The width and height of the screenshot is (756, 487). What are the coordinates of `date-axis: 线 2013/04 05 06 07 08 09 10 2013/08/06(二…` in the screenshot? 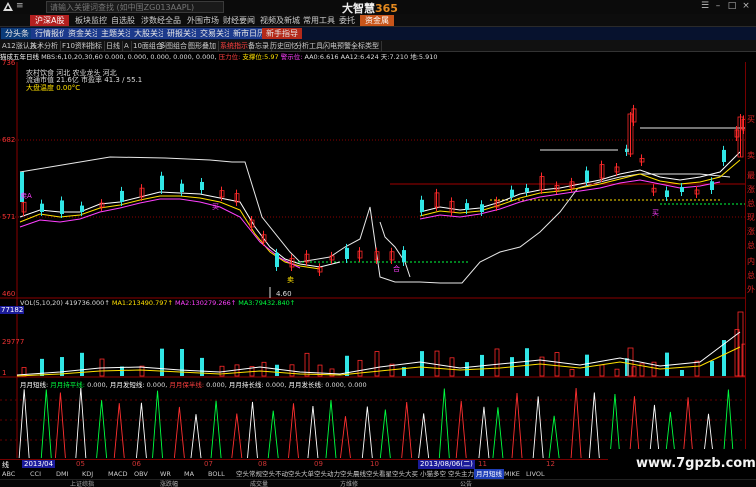 It's located at (304, 464).